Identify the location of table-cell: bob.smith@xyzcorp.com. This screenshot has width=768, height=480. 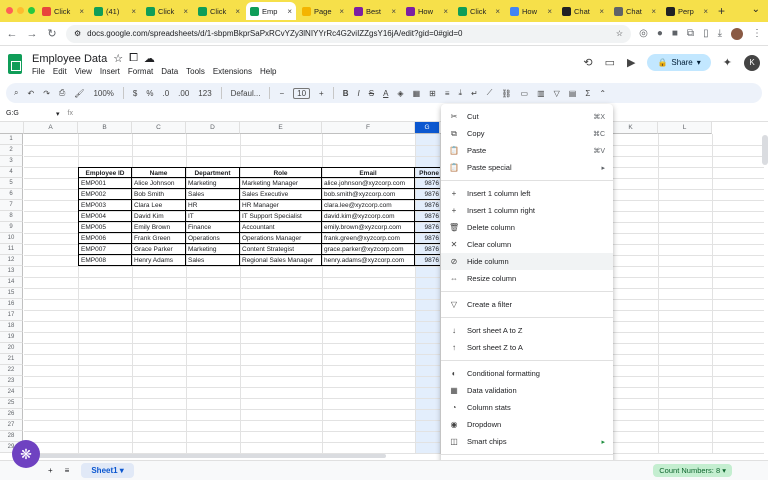
(368, 194).